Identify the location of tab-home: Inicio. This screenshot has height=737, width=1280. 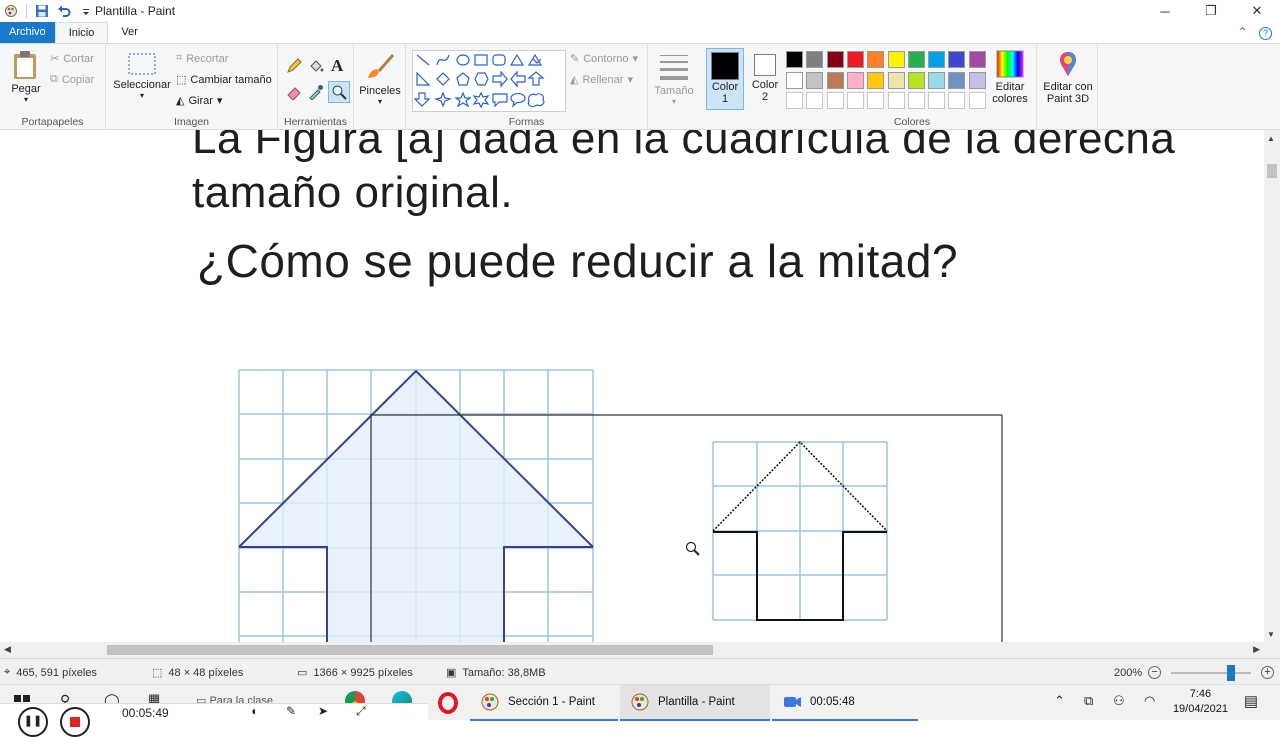
(81, 32).